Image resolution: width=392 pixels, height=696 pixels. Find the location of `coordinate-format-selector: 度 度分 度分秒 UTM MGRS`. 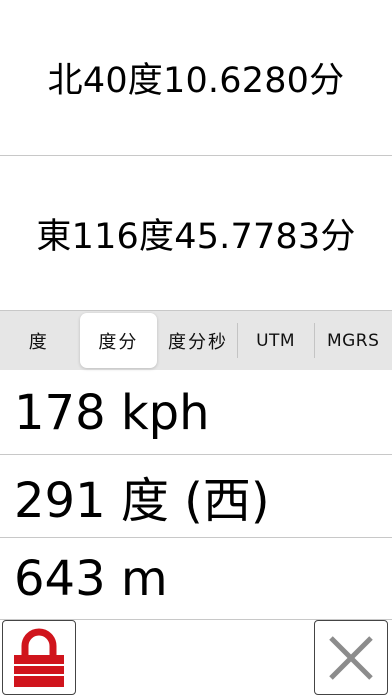

coordinate-format-selector: 度 度分 度分秒 UTM MGRS is located at coordinates (196, 340).